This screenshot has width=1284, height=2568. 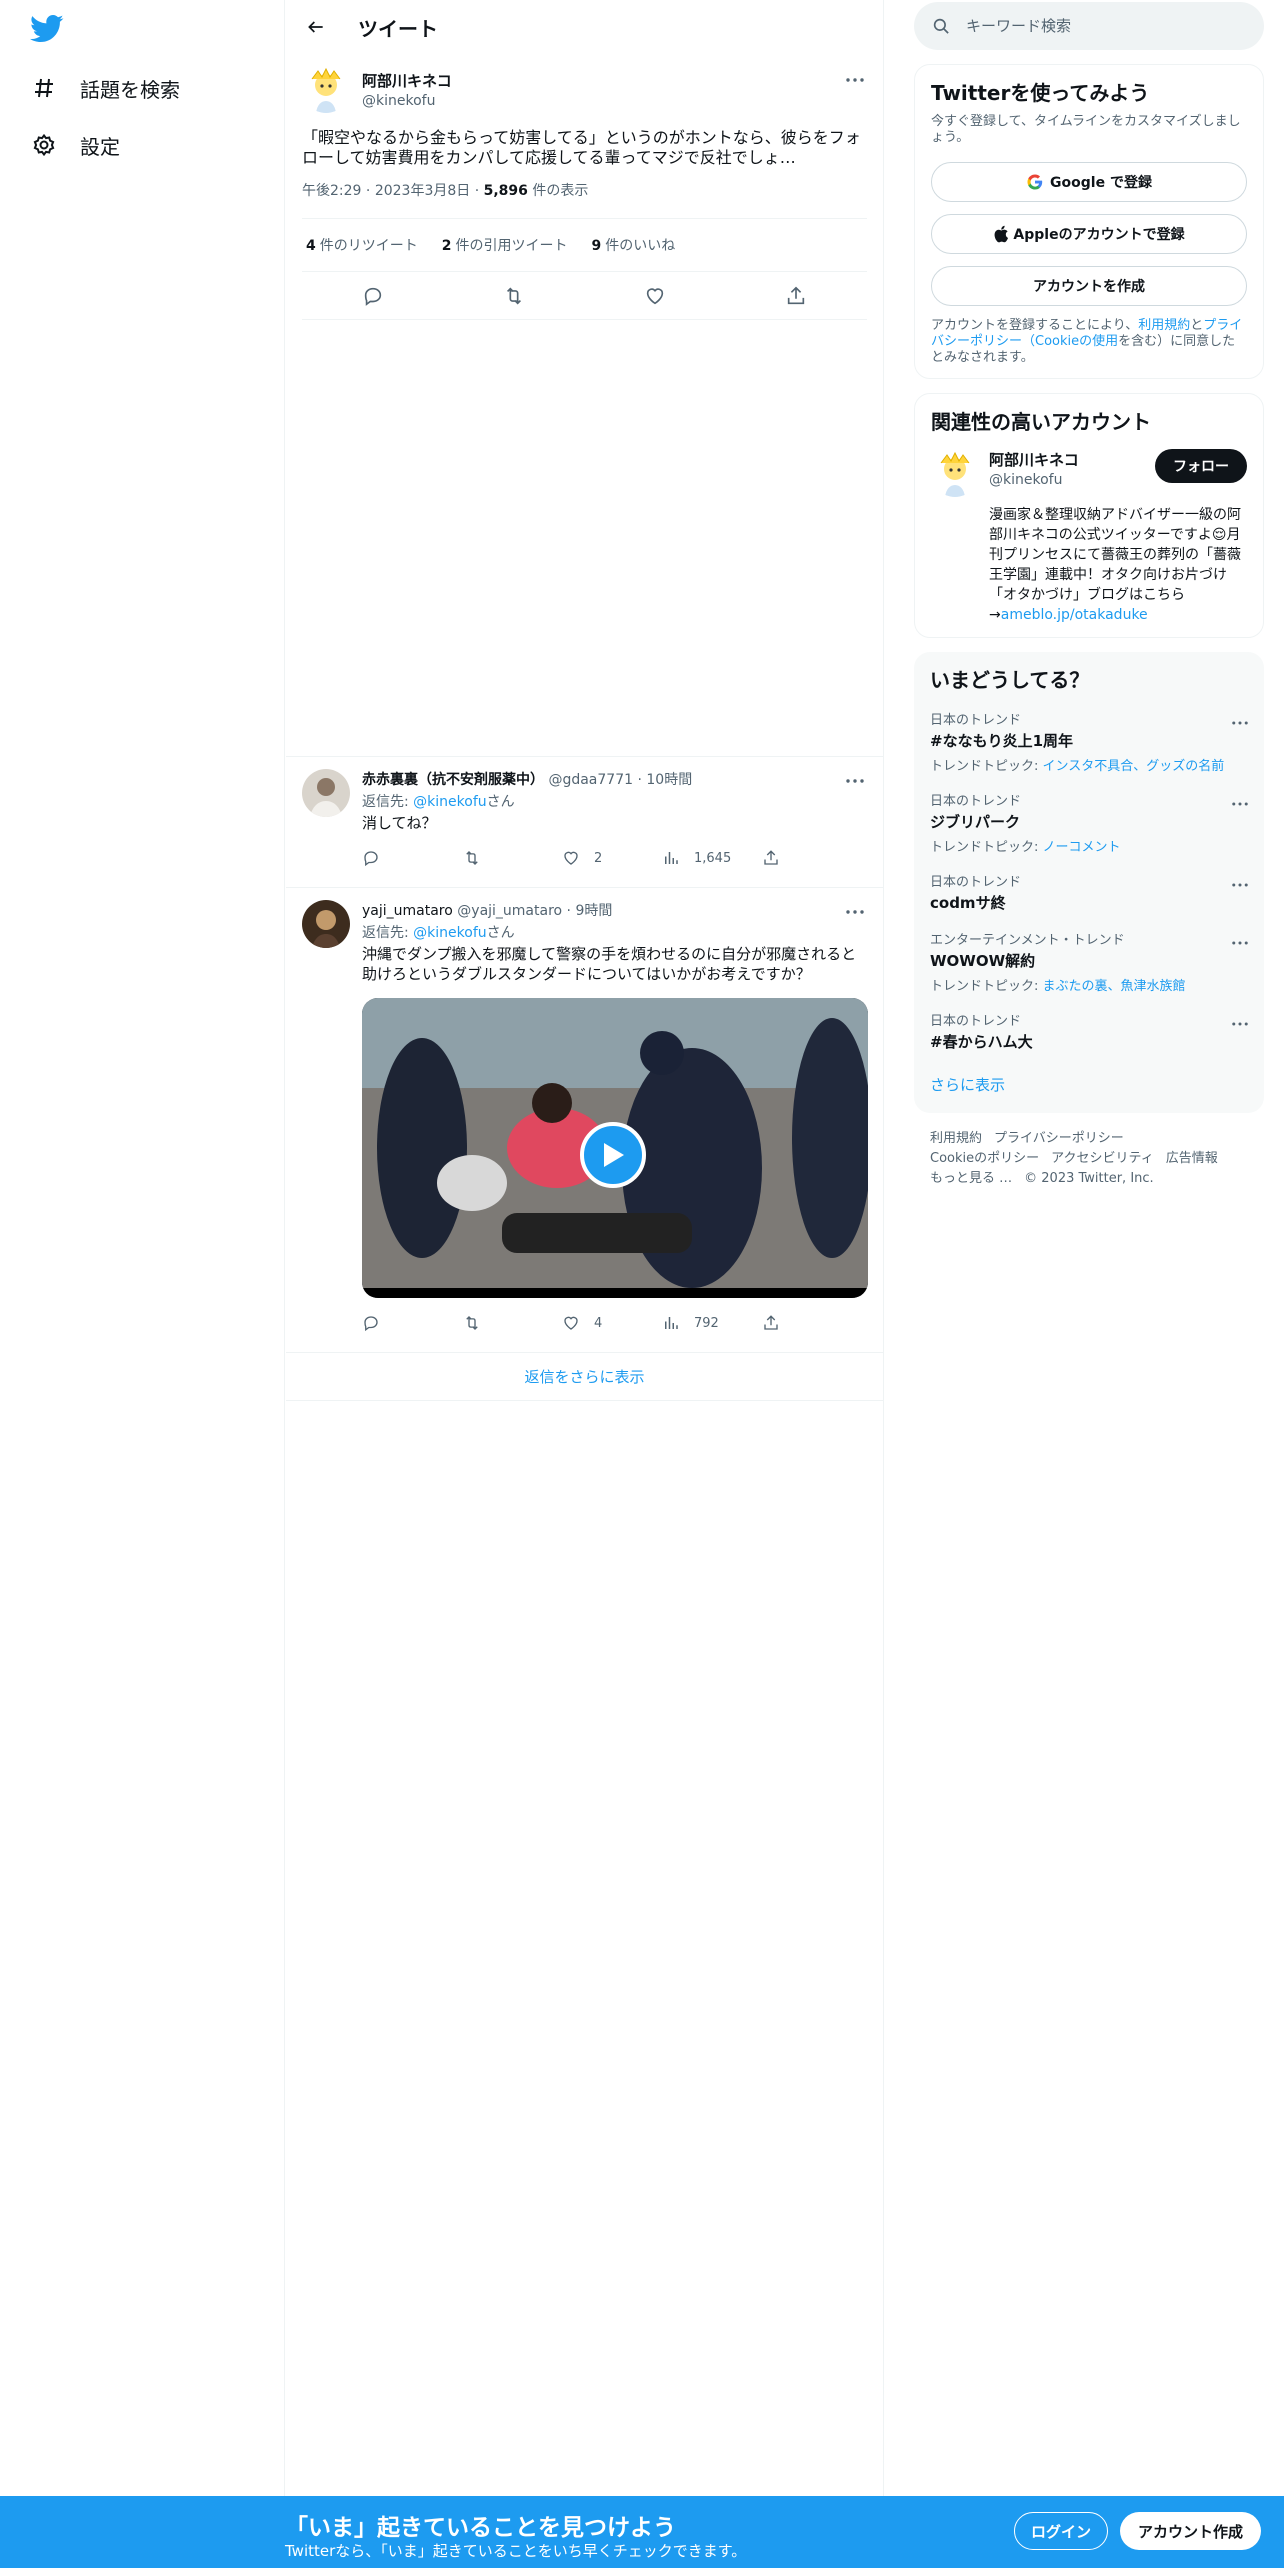 What do you see at coordinates (612, 1323) in the screenshot?
I see `like-button: 4` at bounding box center [612, 1323].